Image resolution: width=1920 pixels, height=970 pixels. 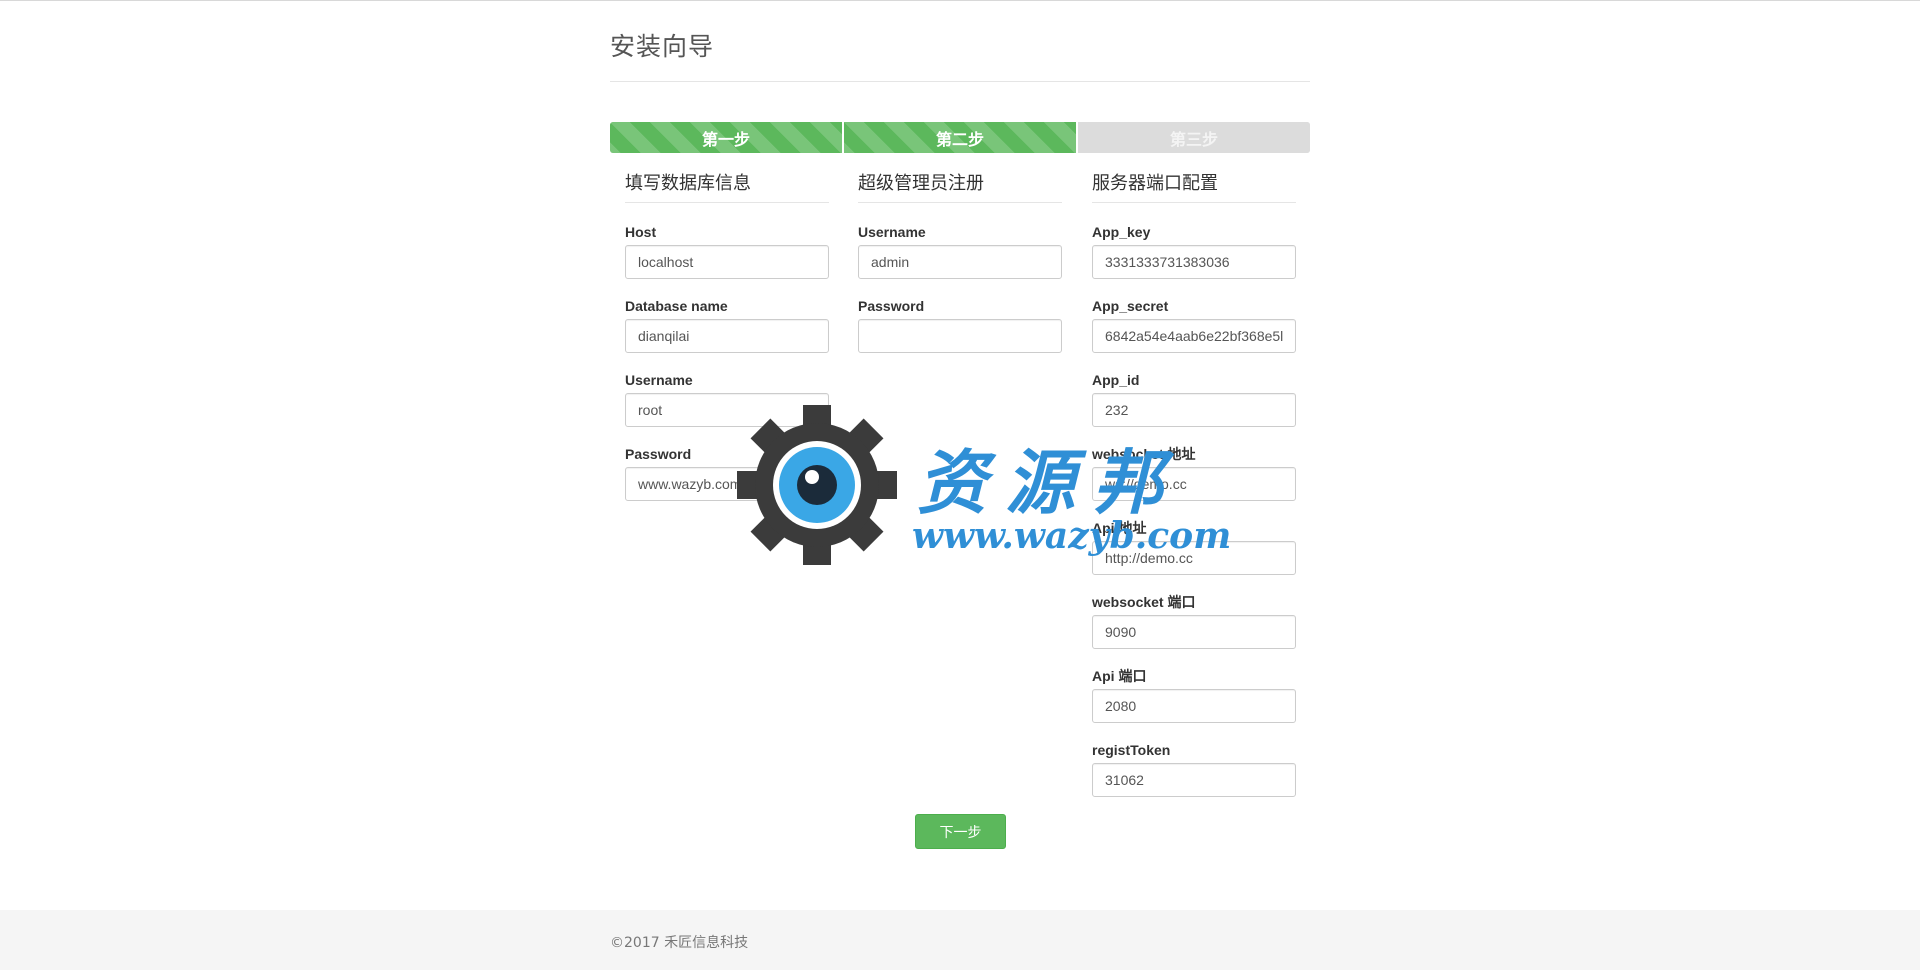 I want to click on db-password-input, so click(x=727, y=484).